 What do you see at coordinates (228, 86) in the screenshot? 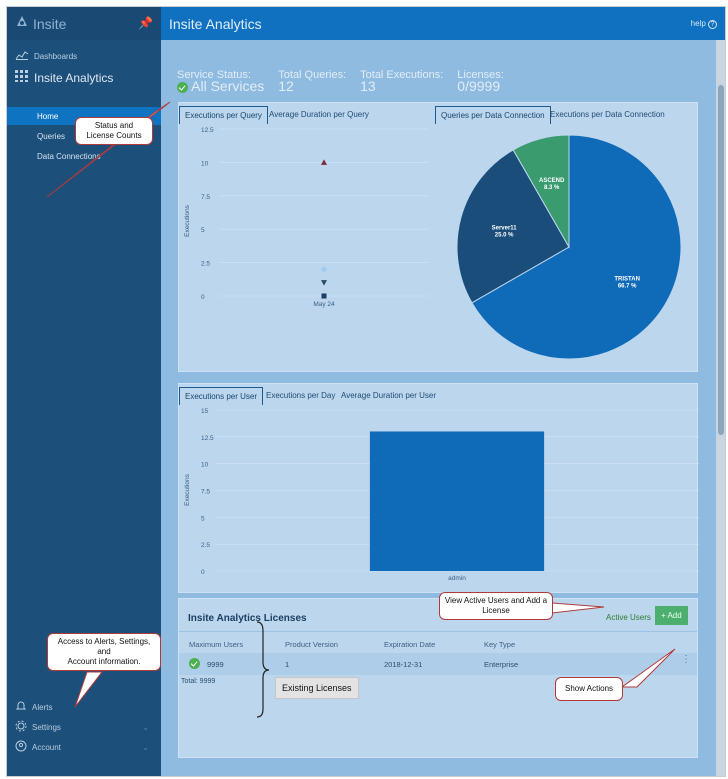
I see `stat-value: All Services` at bounding box center [228, 86].